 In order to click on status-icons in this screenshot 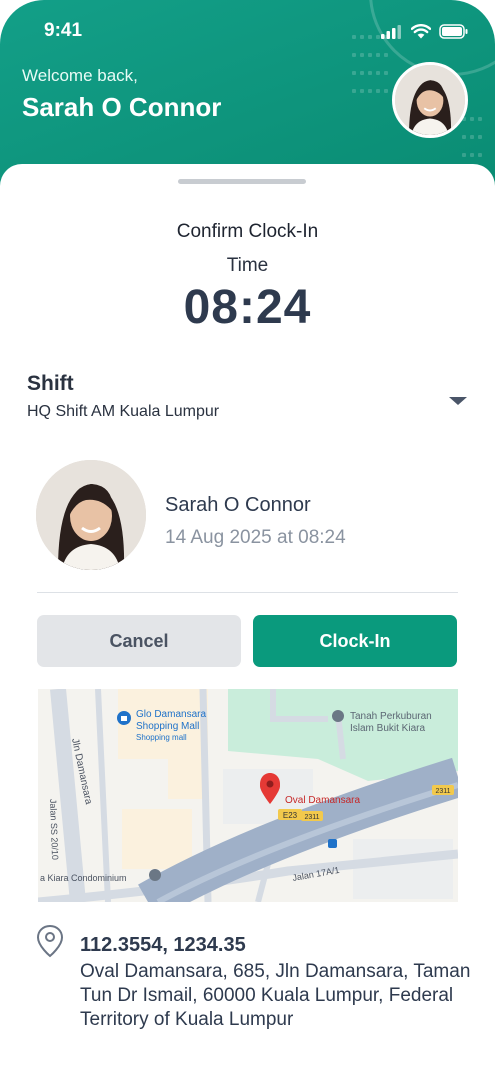, I will do `click(425, 31)`.